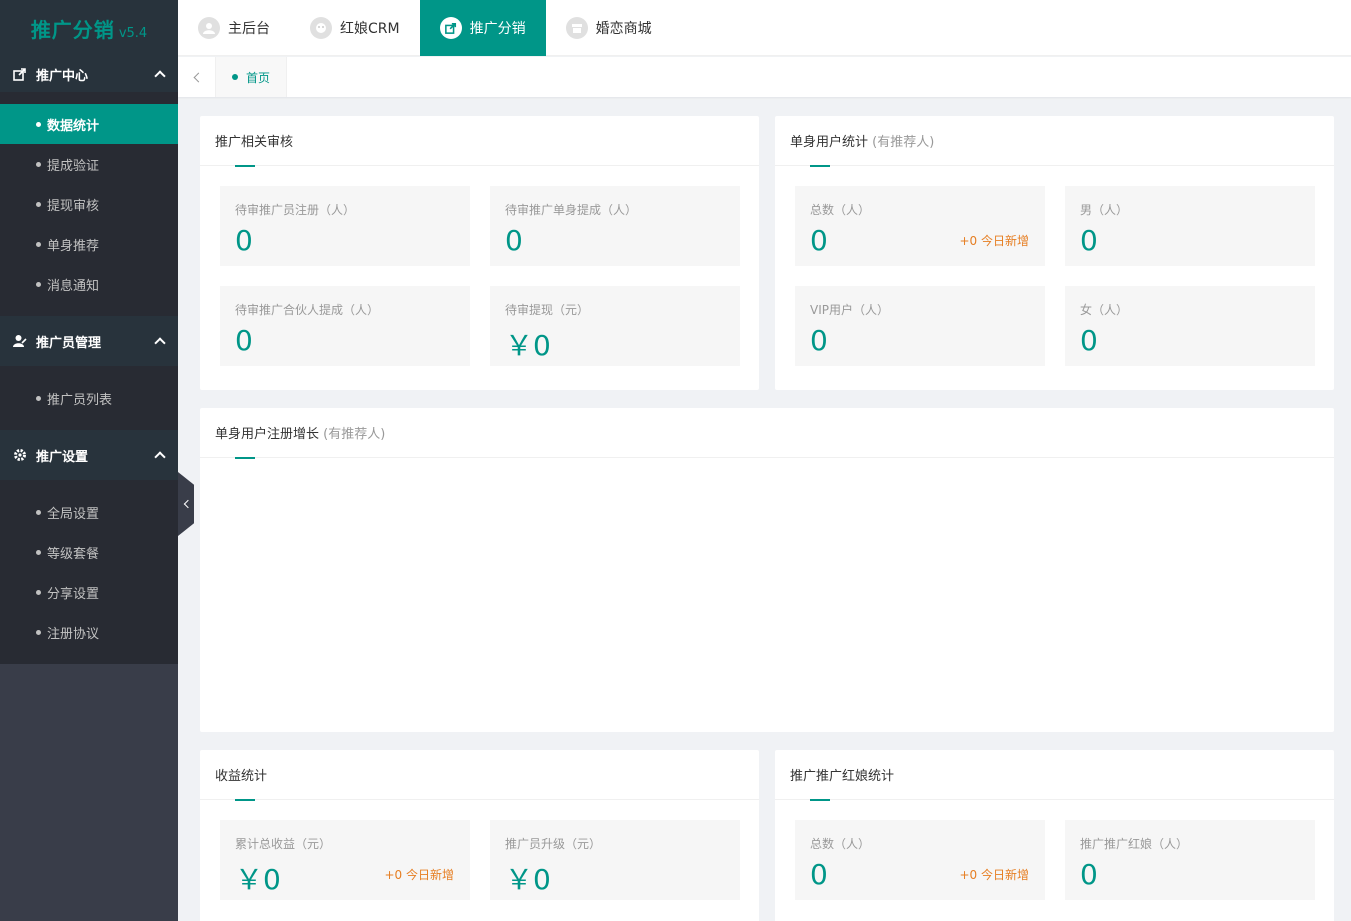 Image resolution: width=1351 pixels, height=921 pixels. What do you see at coordinates (829, 142) in the screenshot?
I see `card-title: 单身用户统计` at bounding box center [829, 142].